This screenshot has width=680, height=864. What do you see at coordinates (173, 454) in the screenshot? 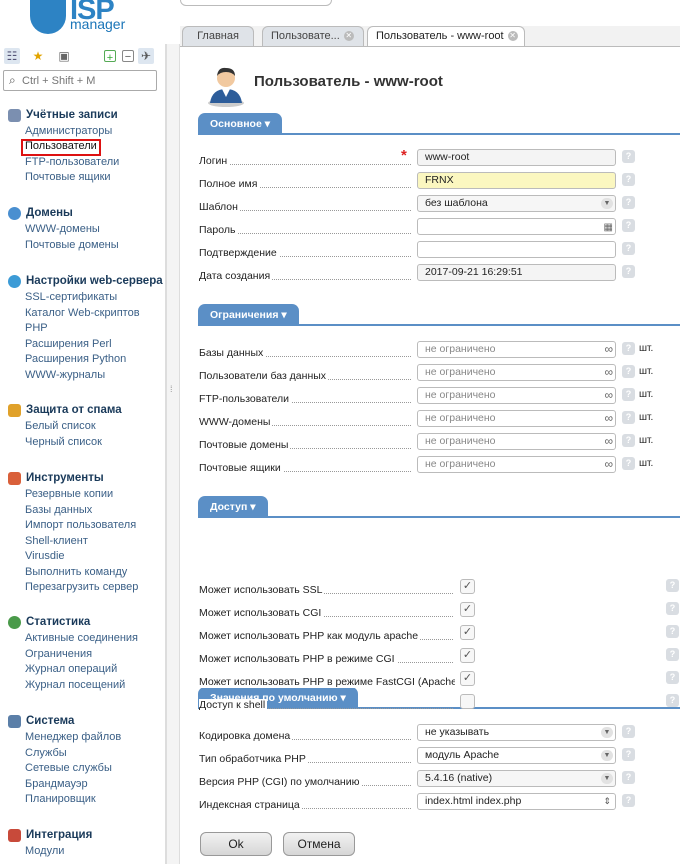
I see `sidebar-splitter: ⁞` at bounding box center [173, 454].